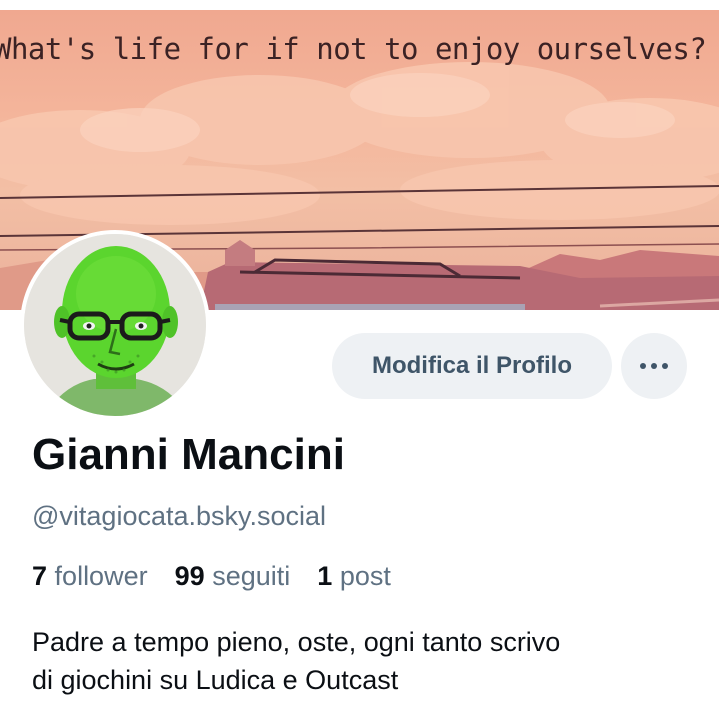 The height and width of the screenshot is (709, 719). I want to click on profile-stats: 7 follower 99 seguiti 1 post, so click(211, 576).